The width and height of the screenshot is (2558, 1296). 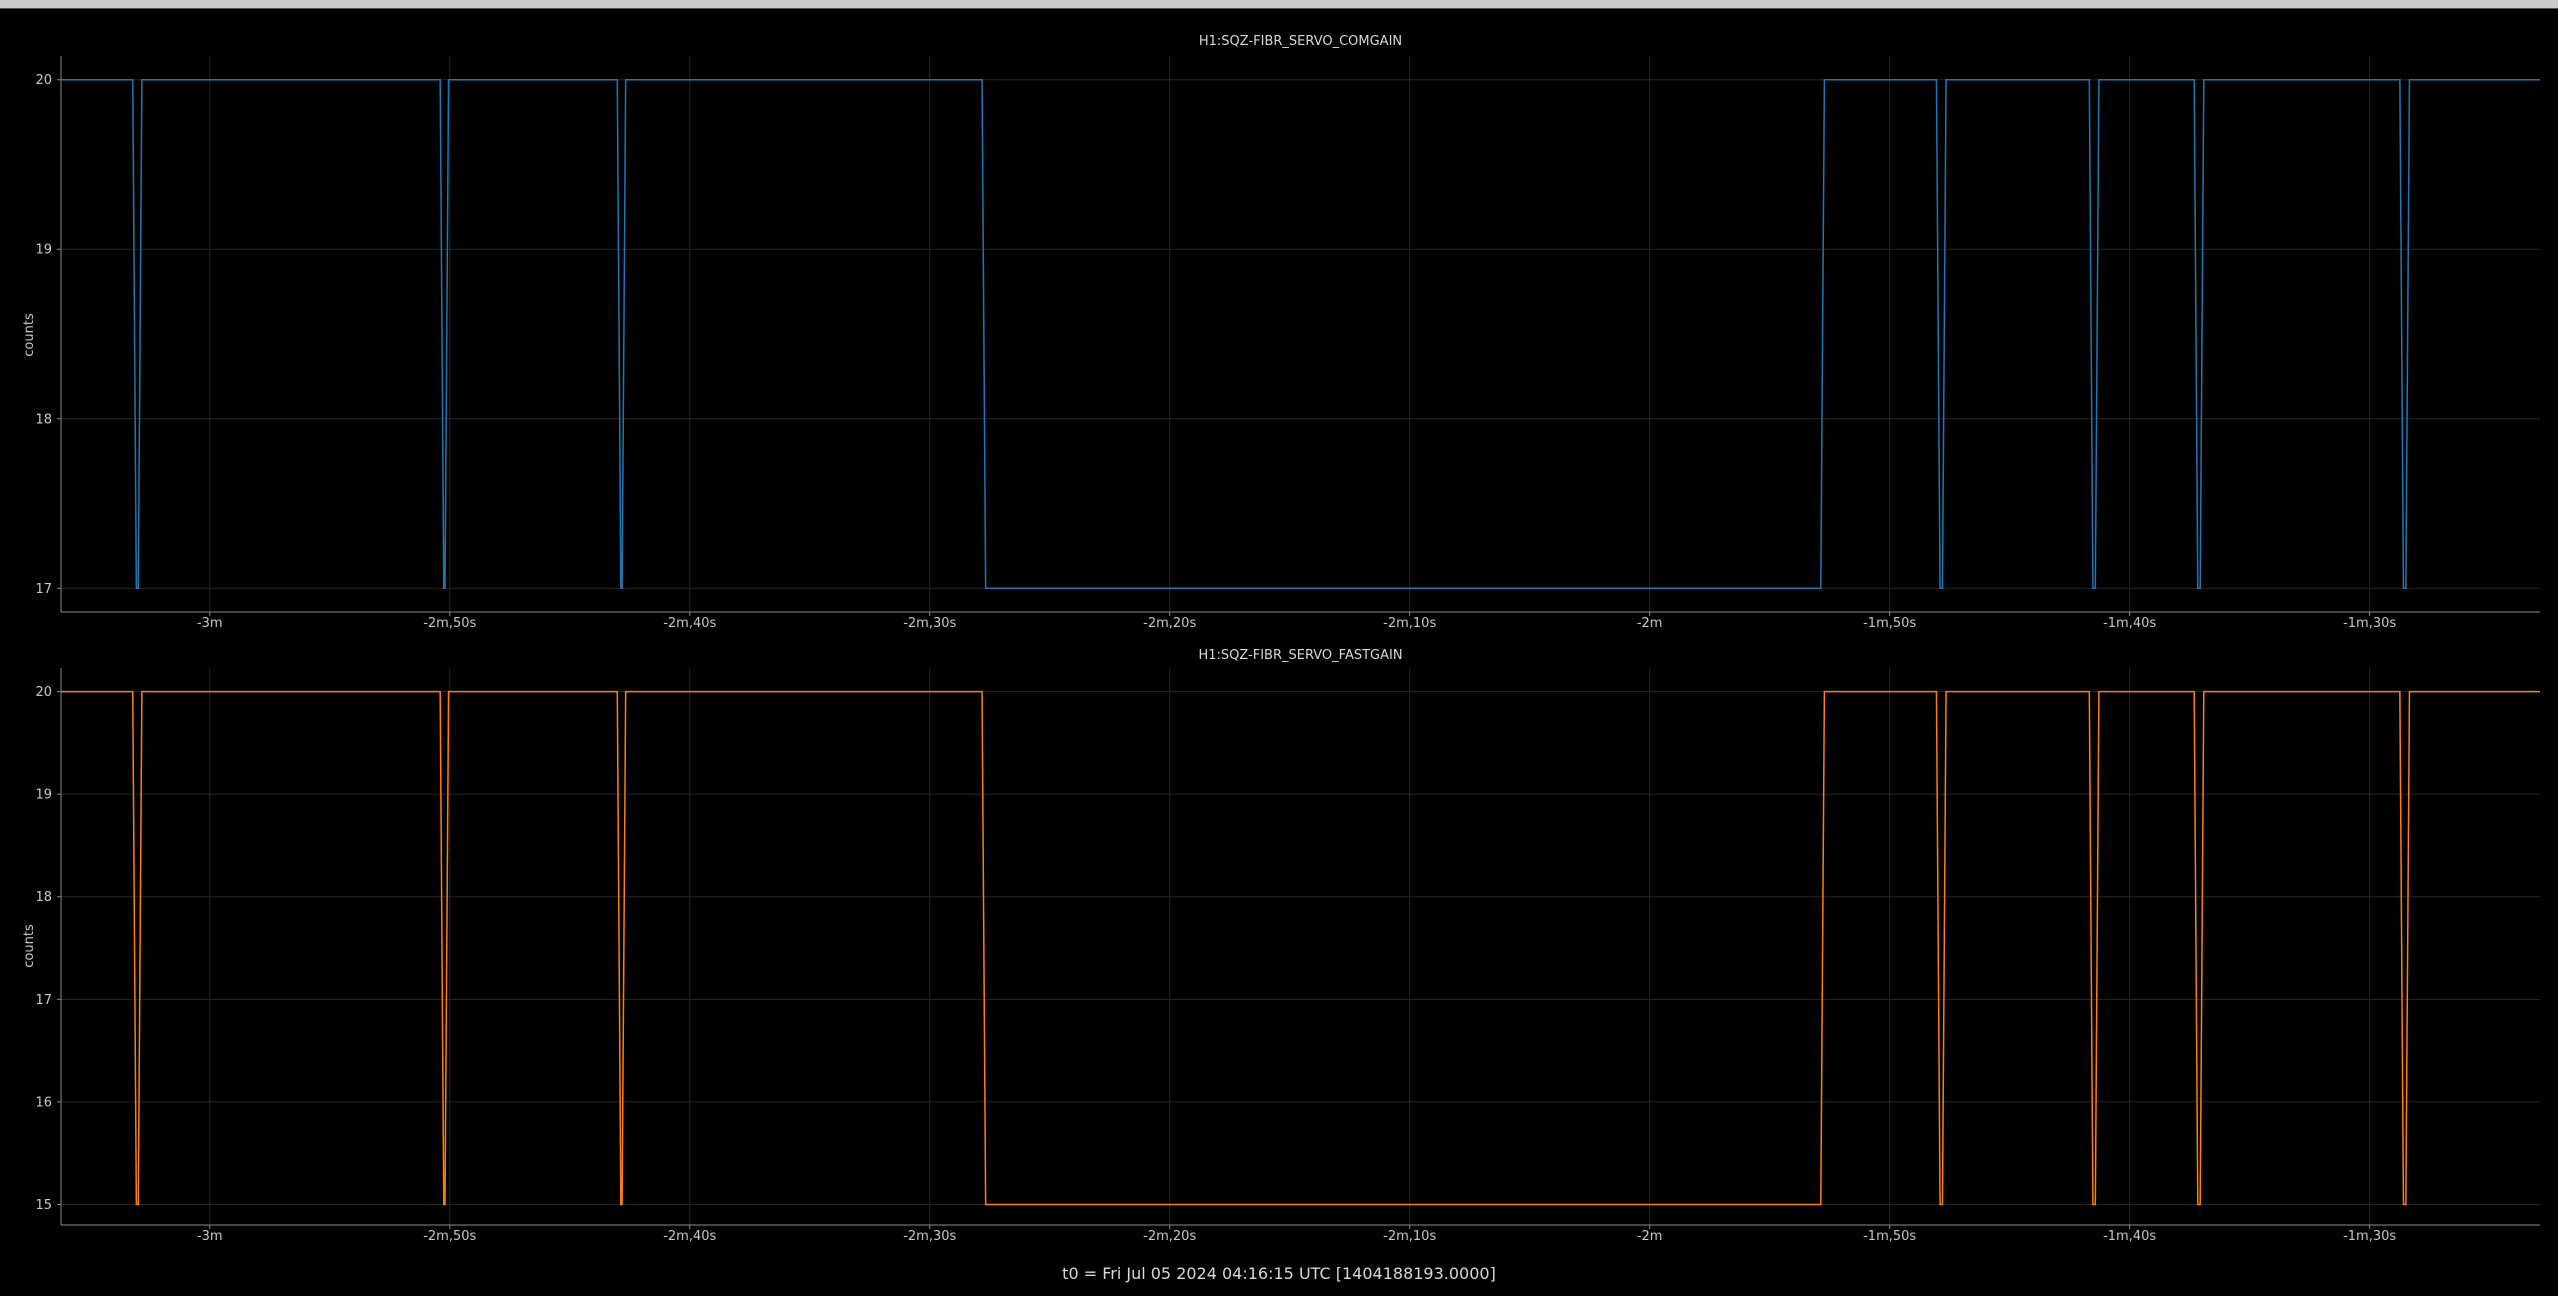 I want to click on fastgain-xtick-label-5: -2m,10s, so click(x=1409, y=1236).